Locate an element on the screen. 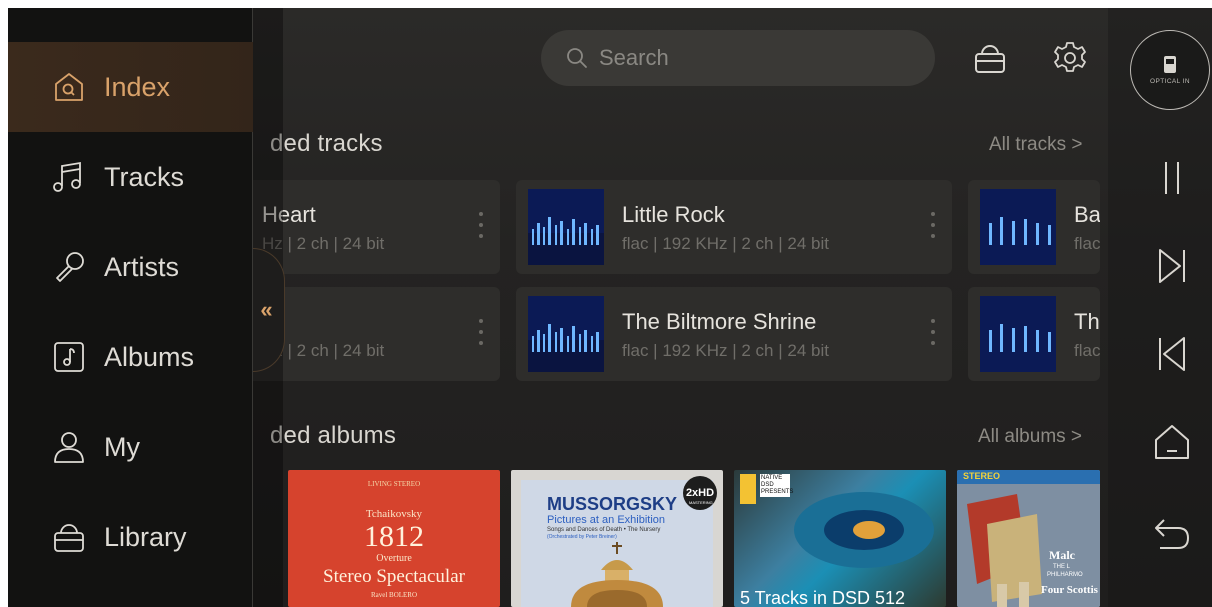  track-title: Th is located at coordinates (1087, 321).